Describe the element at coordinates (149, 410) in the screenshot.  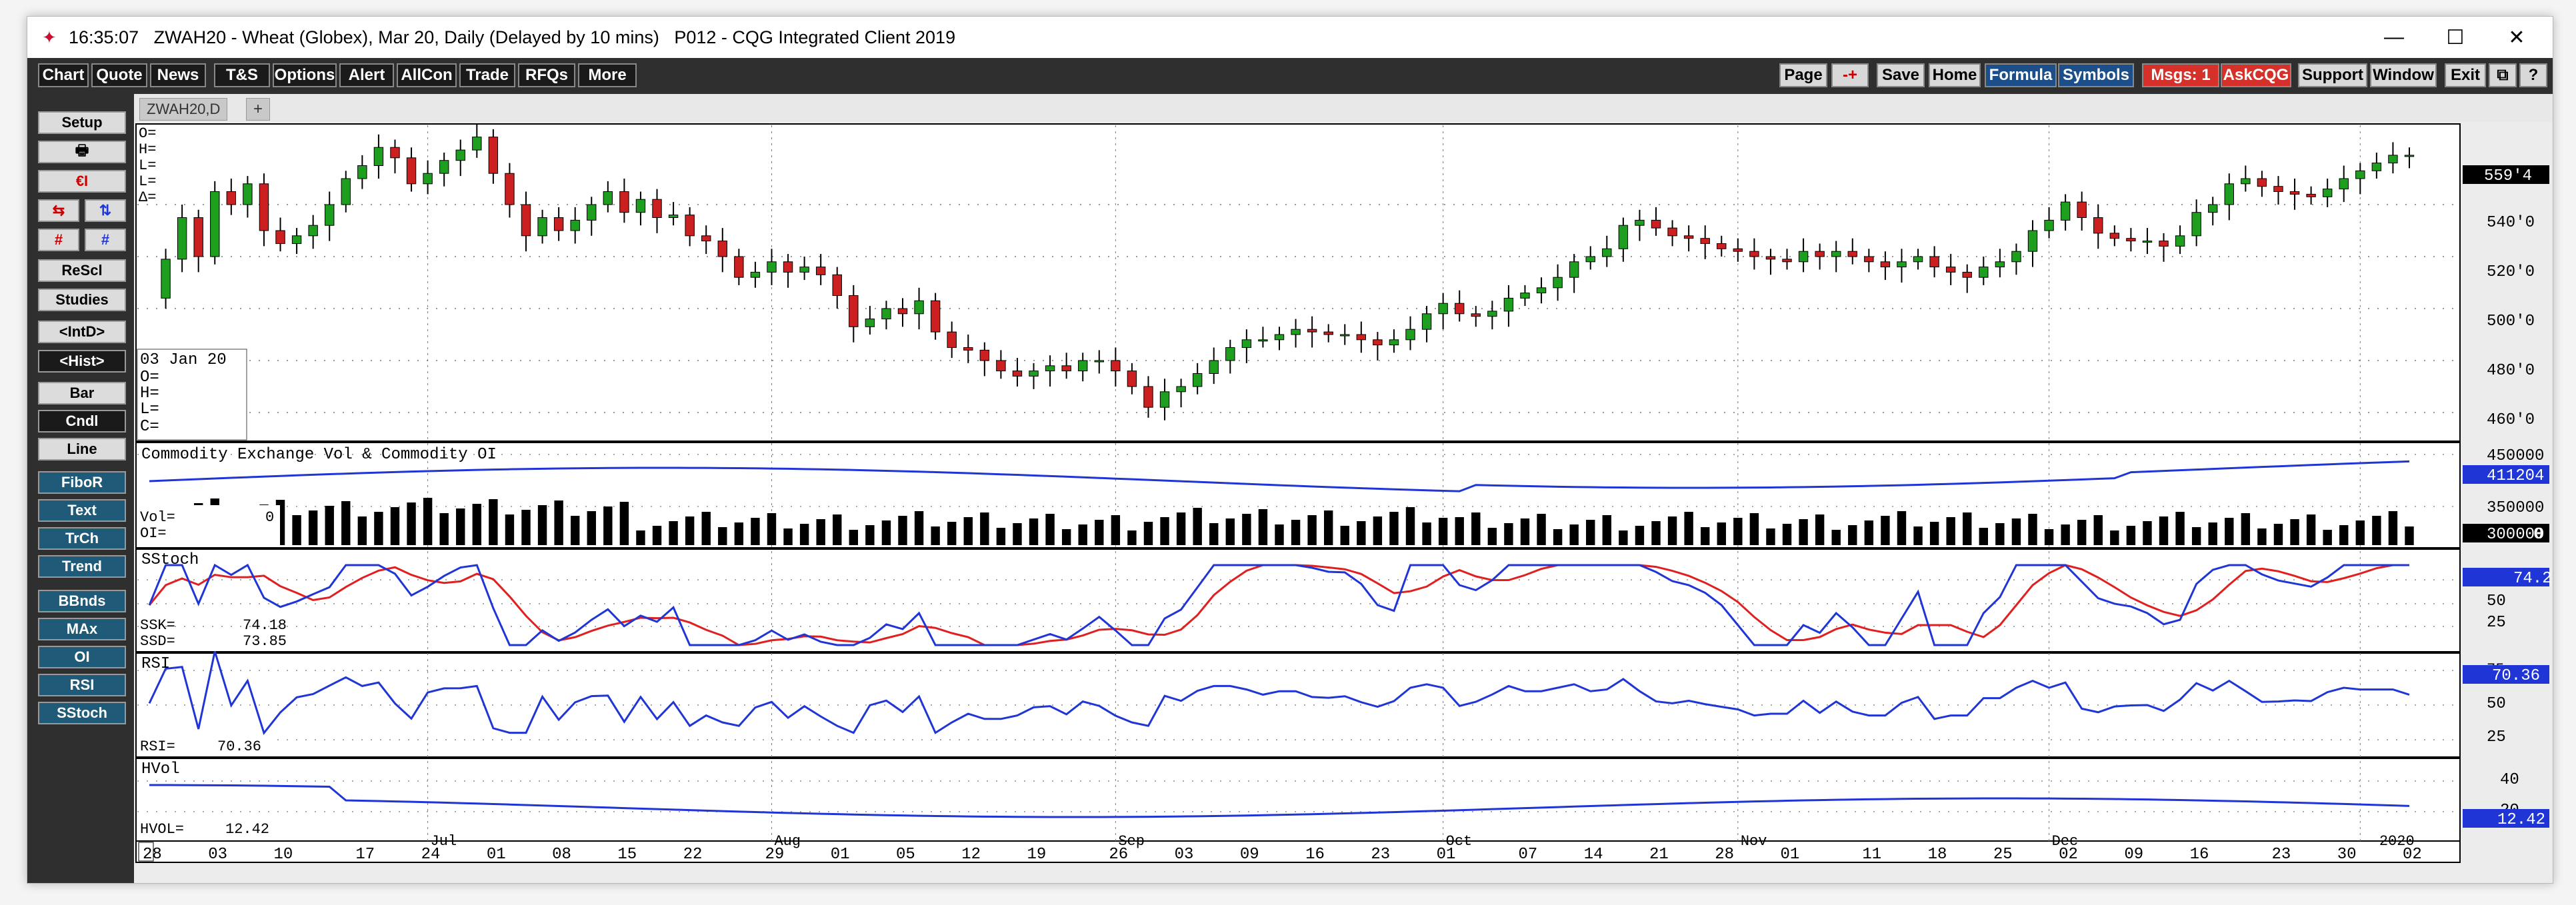
I see `cursor-label-l: L=` at that location.